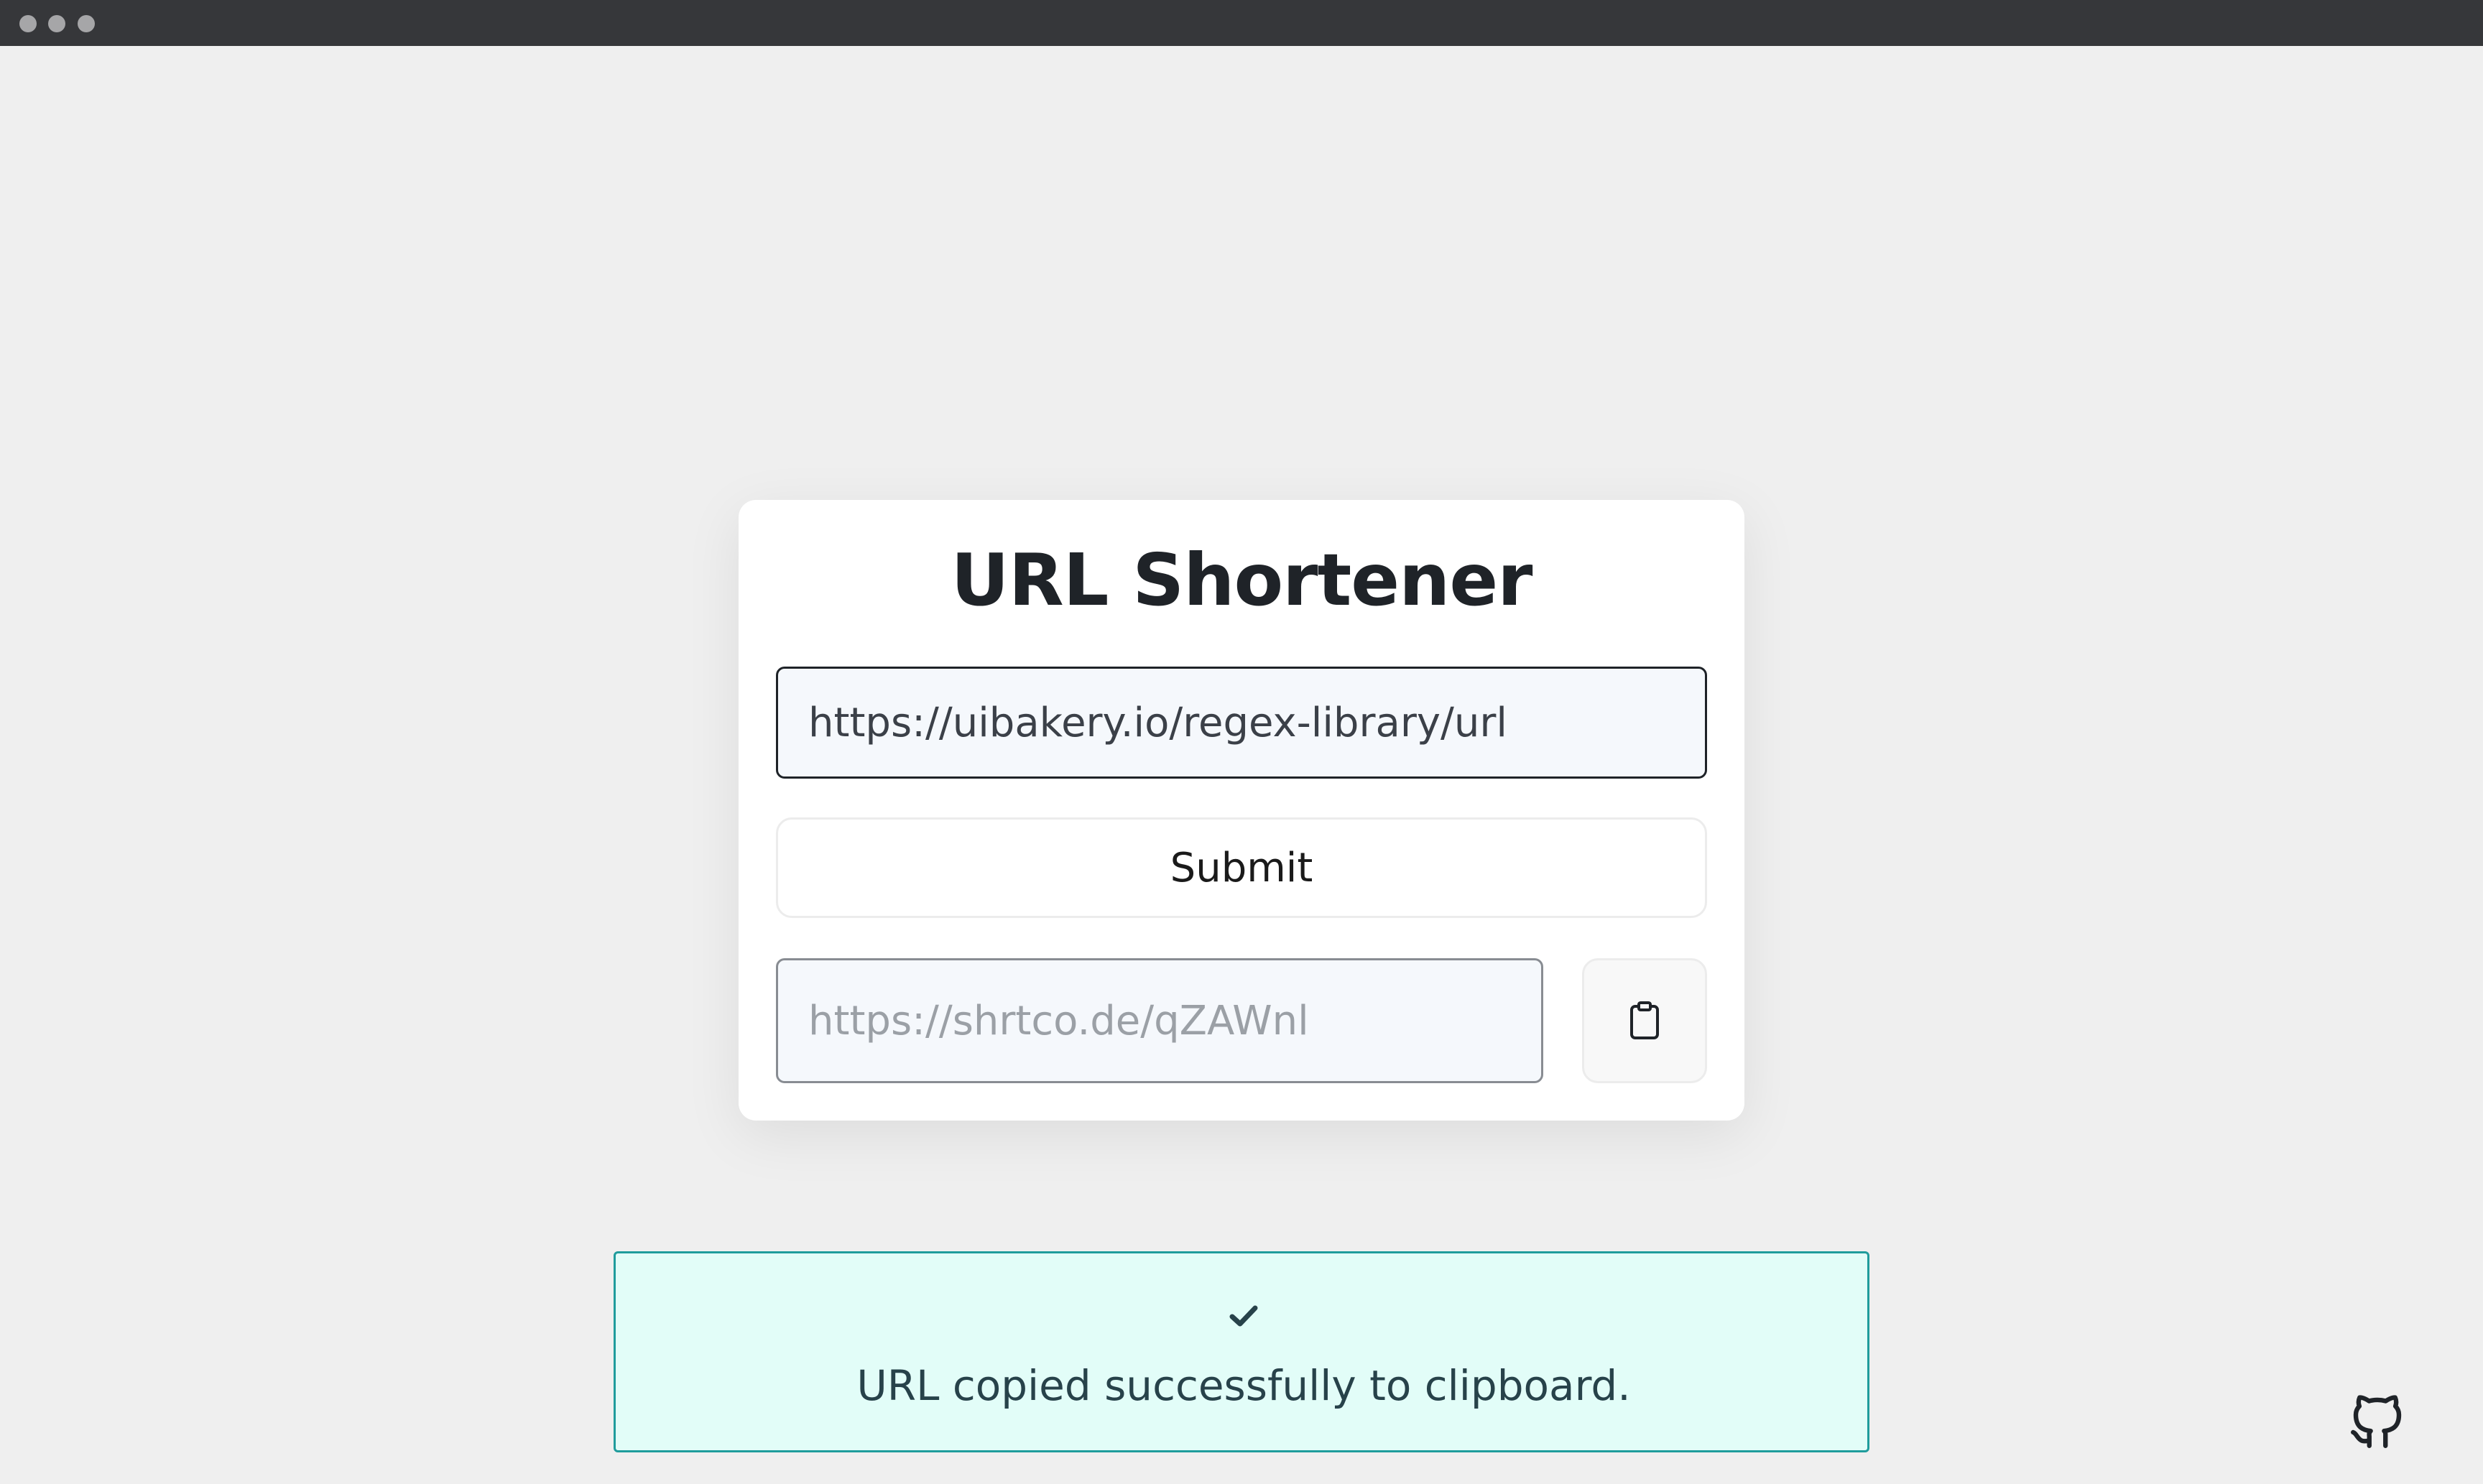  What do you see at coordinates (1159, 1020) in the screenshot?
I see `short-url-field` at bounding box center [1159, 1020].